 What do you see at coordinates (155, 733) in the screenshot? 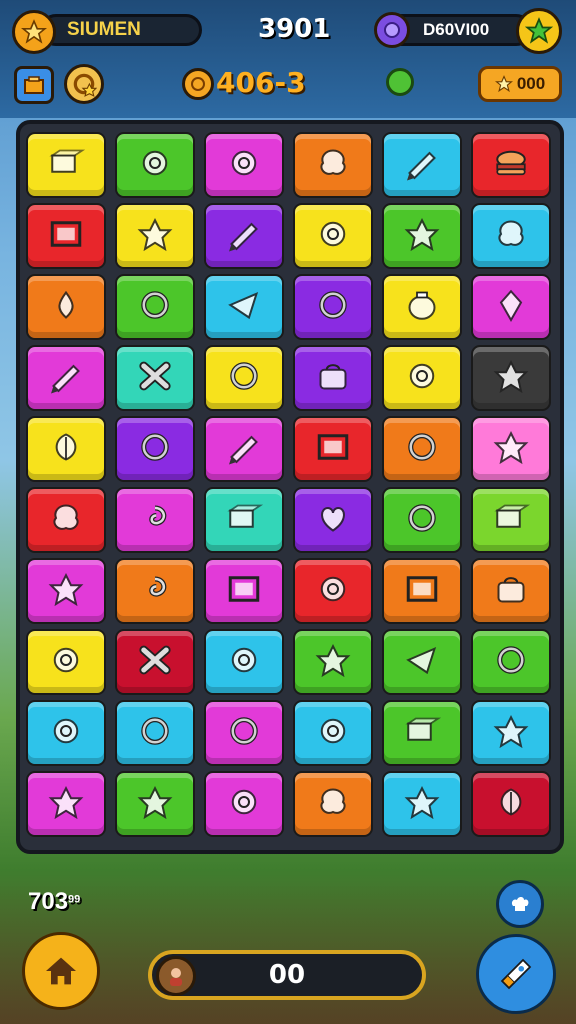
I see `tile-r8-c1` at bounding box center [155, 733].